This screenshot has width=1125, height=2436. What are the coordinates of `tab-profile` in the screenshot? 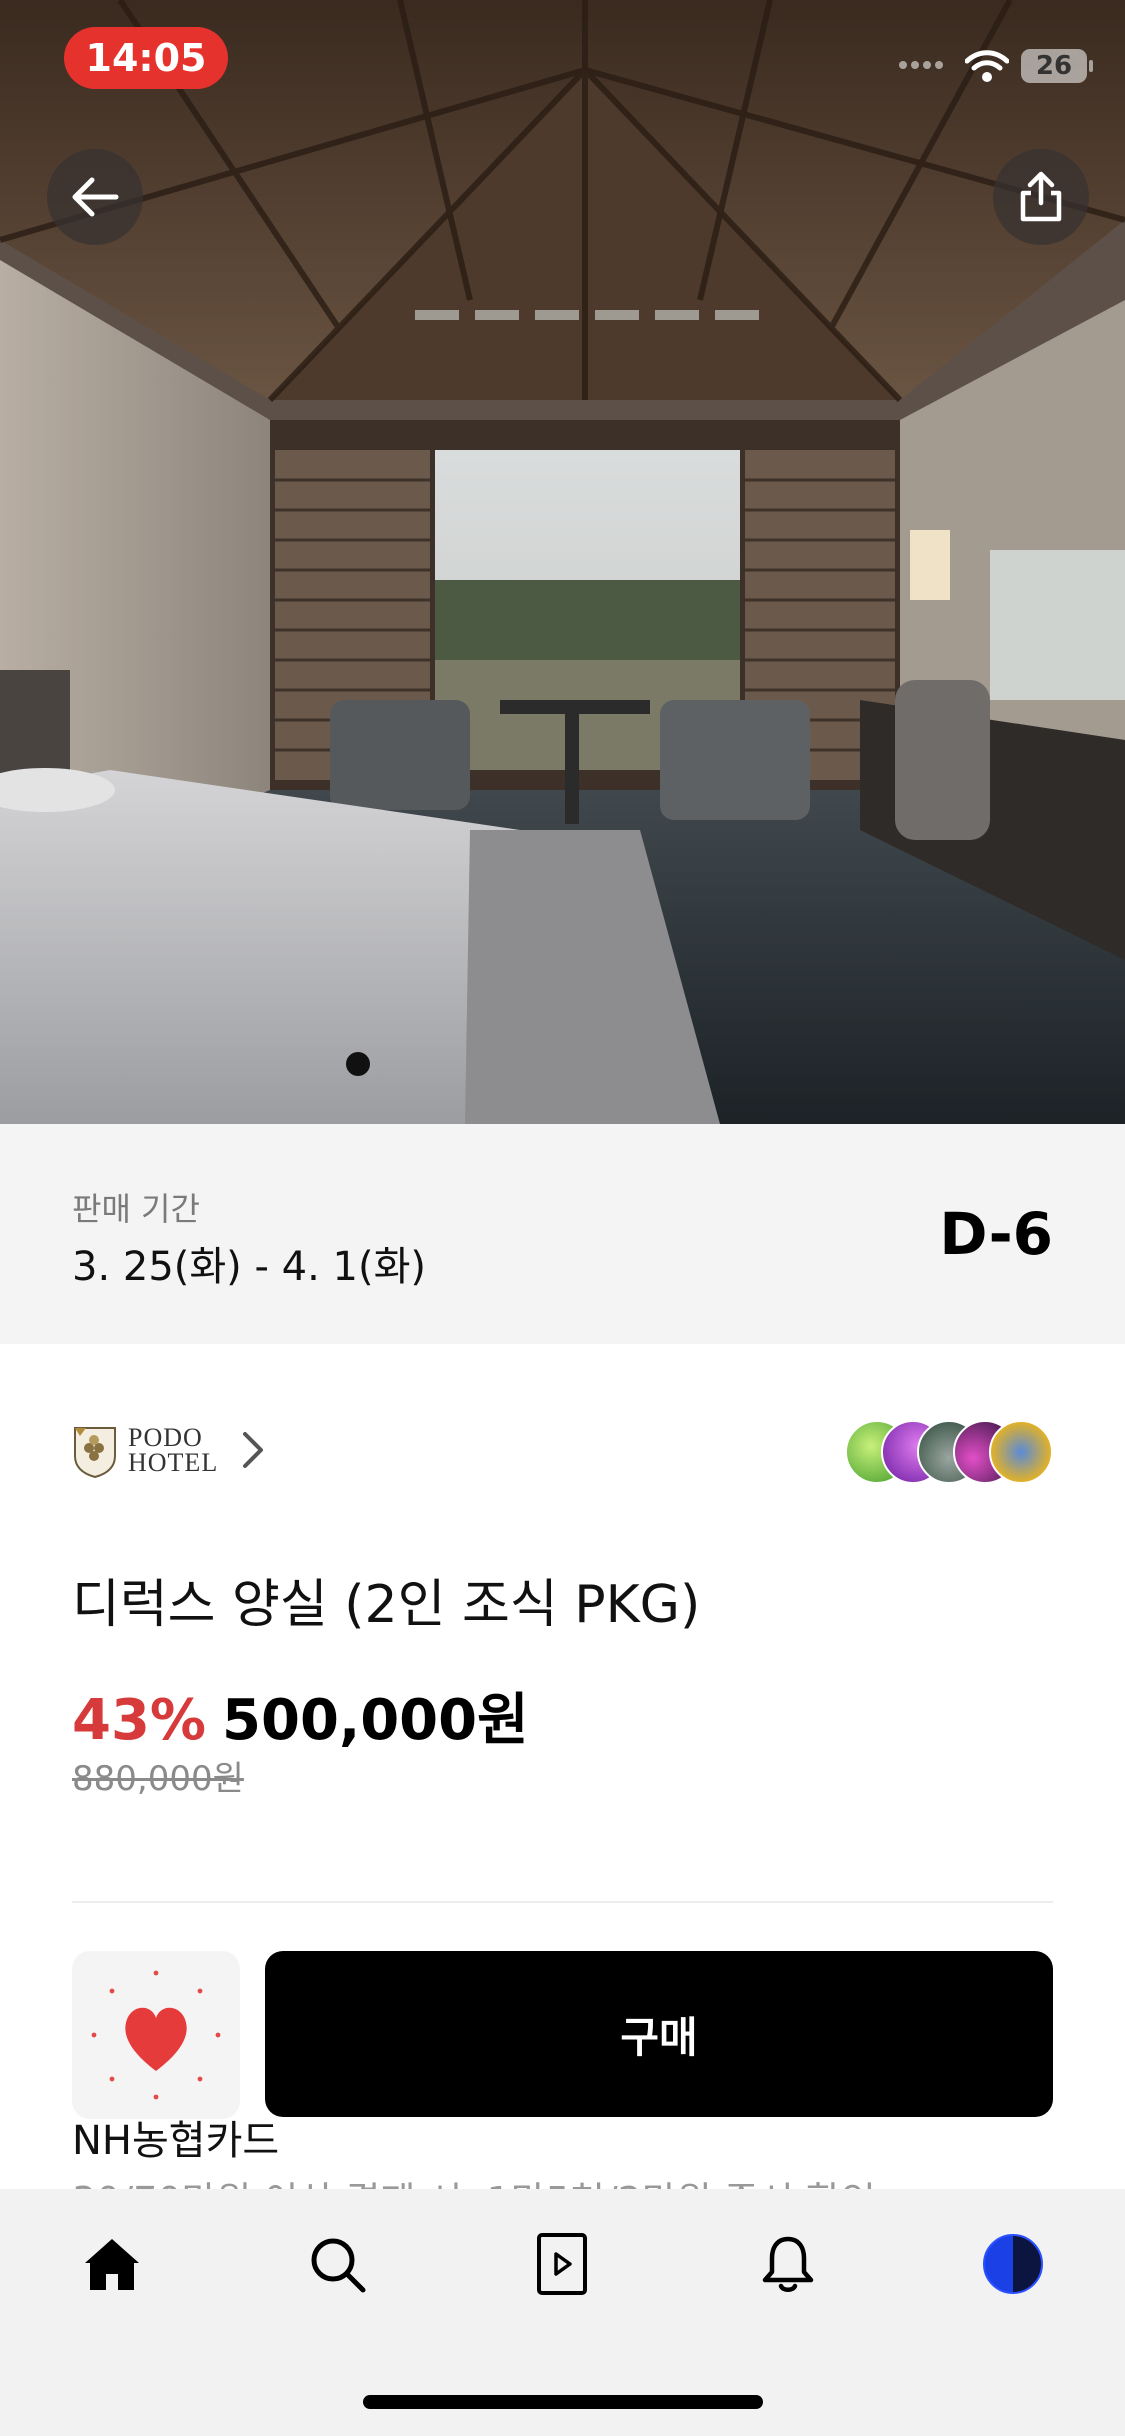 It's located at (1013, 2264).